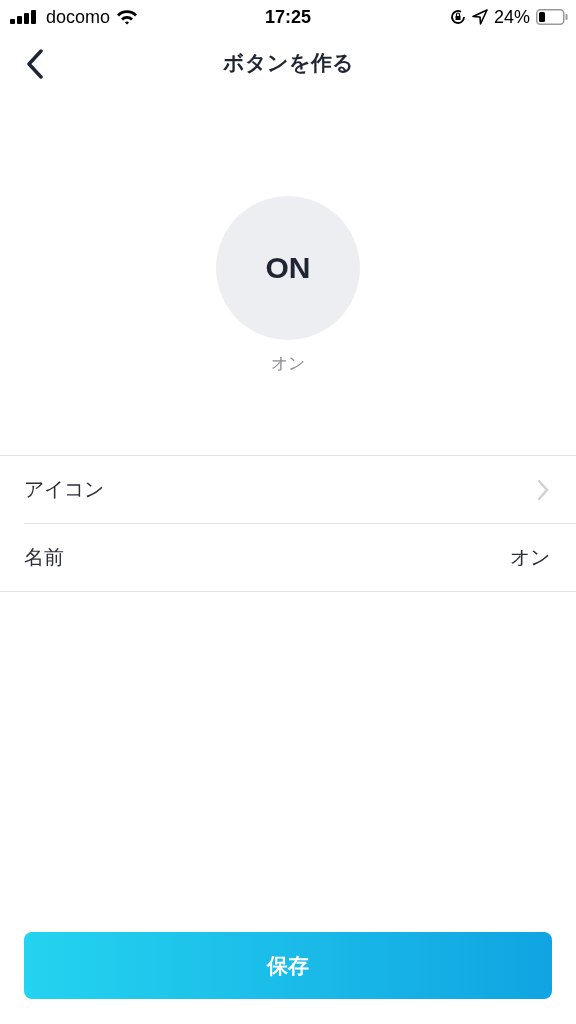 The image size is (576, 1024). What do you see at coordinates (288, 268) in the screenshot?
I see `button-preview: ON` at bounding box center [288, 268].